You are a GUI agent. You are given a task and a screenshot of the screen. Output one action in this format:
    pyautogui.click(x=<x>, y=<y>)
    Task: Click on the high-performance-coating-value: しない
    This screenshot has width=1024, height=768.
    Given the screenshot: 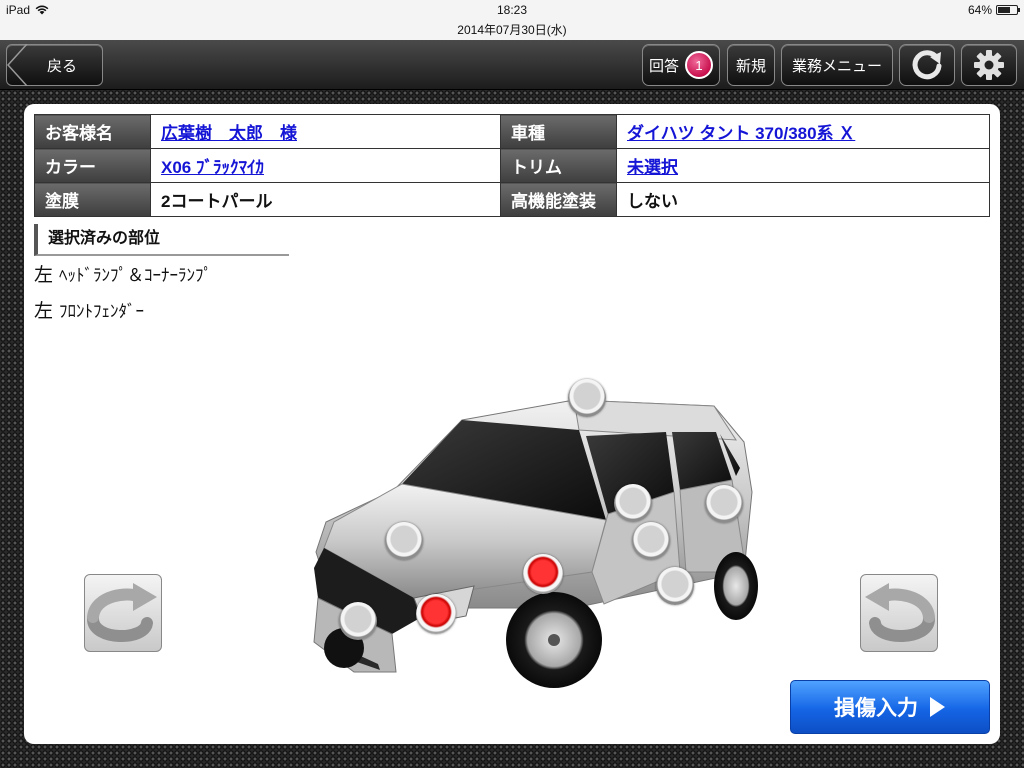 What is the action you would take?
    pyautogui.click(x=652, y=201)
    